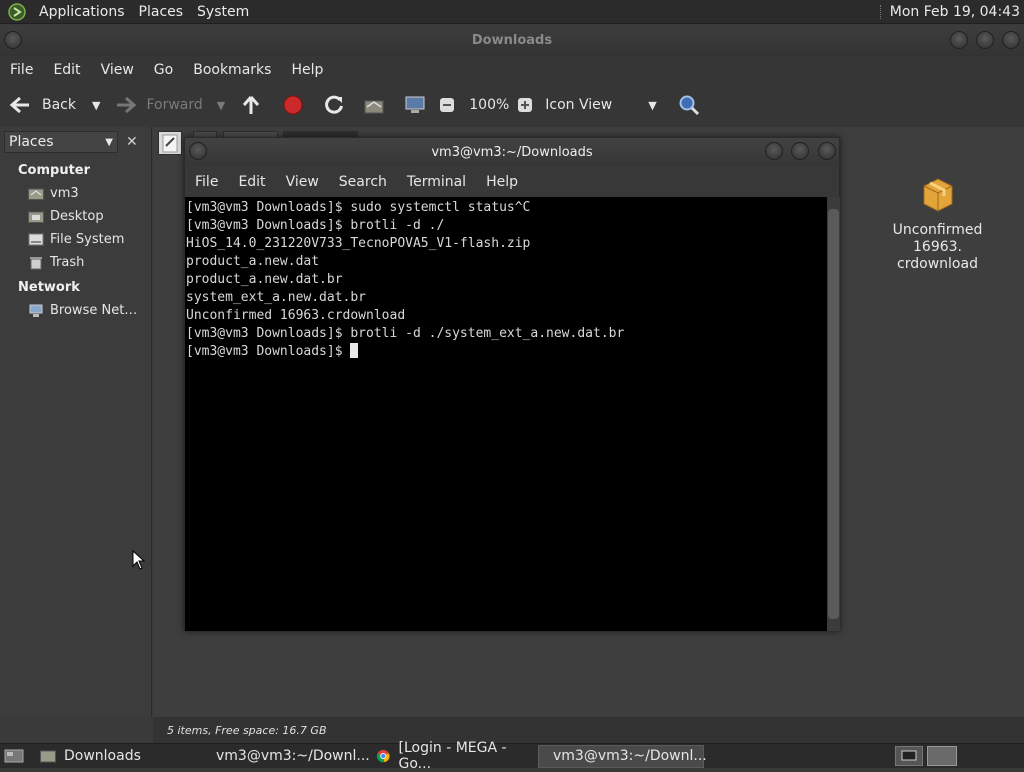 This screenshot has height=772, width=1024. I want to click on workspace-window-icon, so click(909, 755).